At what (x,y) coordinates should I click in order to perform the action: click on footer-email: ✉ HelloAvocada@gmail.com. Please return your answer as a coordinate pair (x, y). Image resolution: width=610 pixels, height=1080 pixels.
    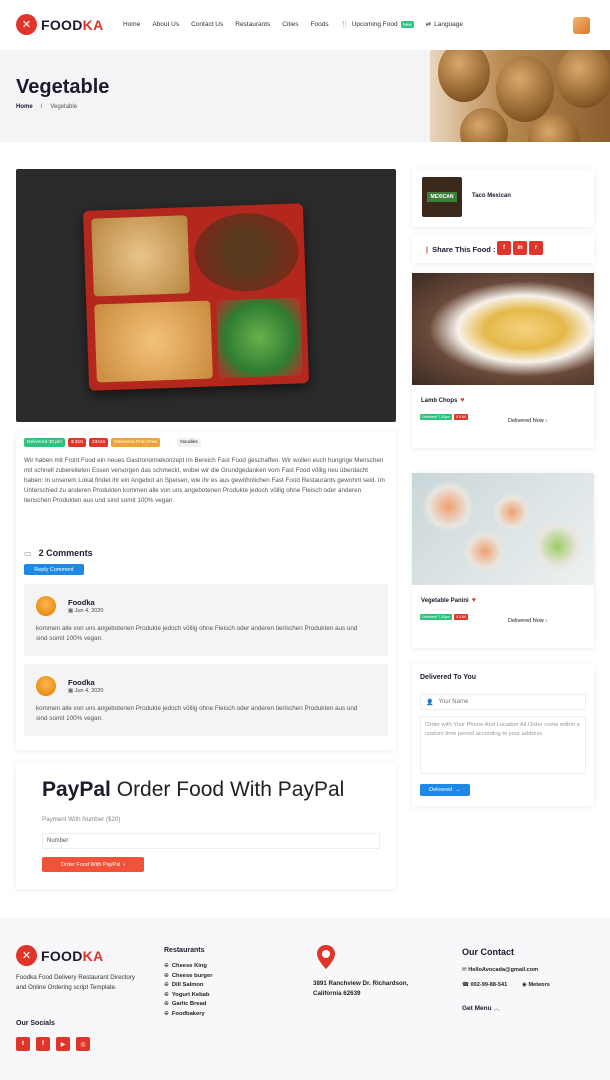
    Looking at the image, I should click on (500, 970).